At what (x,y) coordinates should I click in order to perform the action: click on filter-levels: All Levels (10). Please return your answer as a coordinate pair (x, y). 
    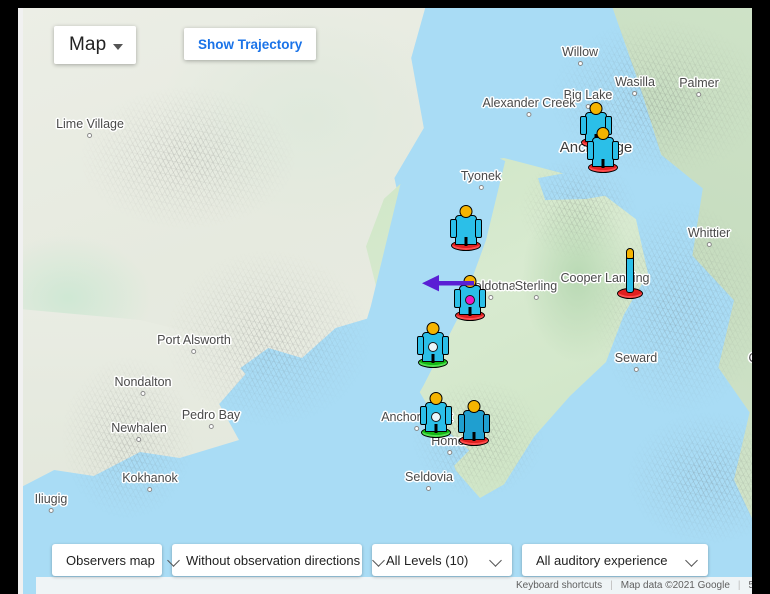
    Looking at the image, I should click on (442, 560).